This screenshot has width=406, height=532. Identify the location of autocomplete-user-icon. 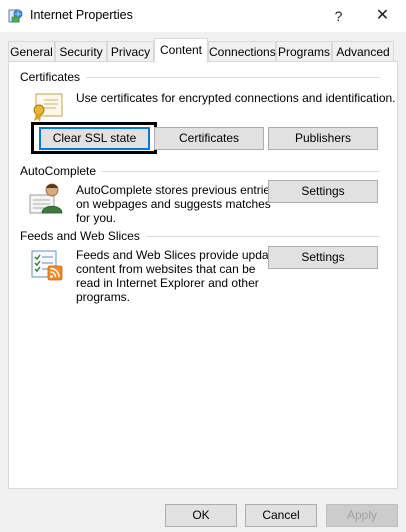
(46, 198).